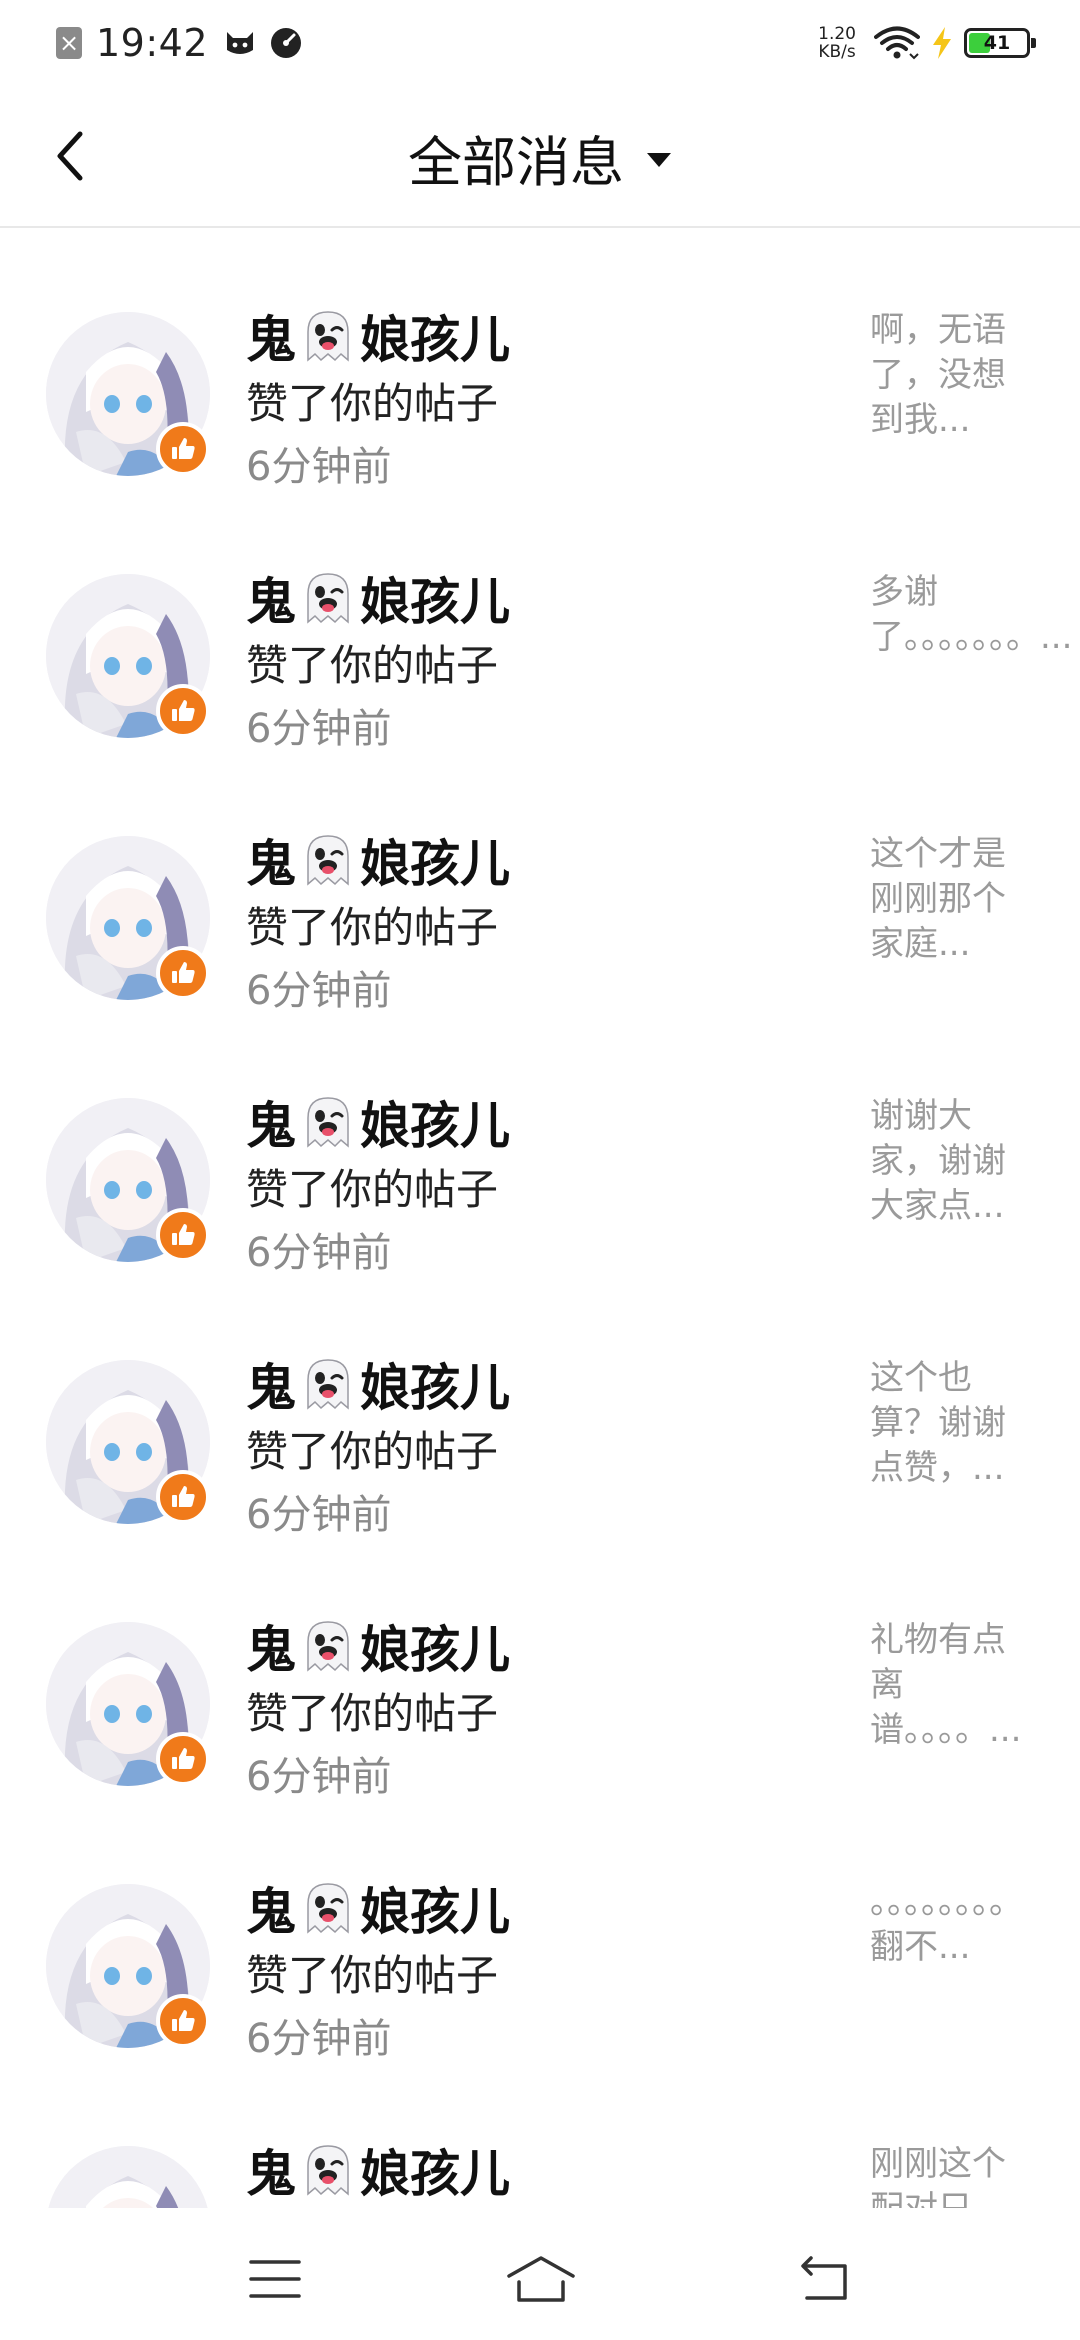 This screenshot has width=1080, height=2340. I want to click on title-dropdown: 全部消息, so click(540, 158).